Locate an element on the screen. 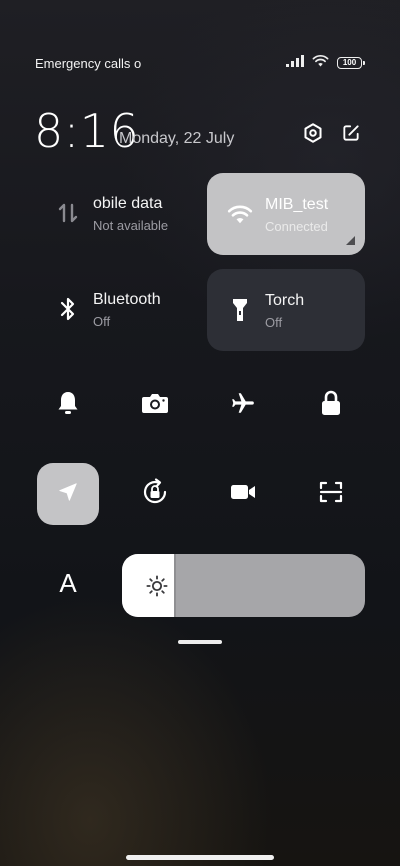 This screenshot has height=866, width=400. screen-recorder-toggle is located at coordinates (243, 494).